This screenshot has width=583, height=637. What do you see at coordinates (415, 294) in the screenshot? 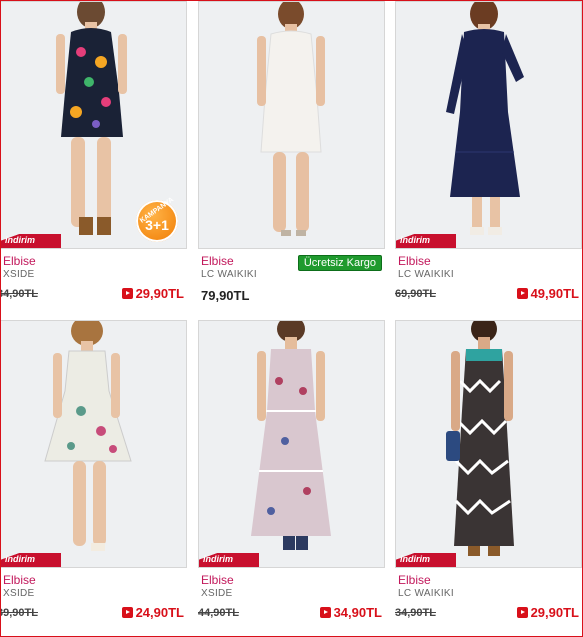
I see `old-price: 69,90TL` at bounding box center [415, 294].